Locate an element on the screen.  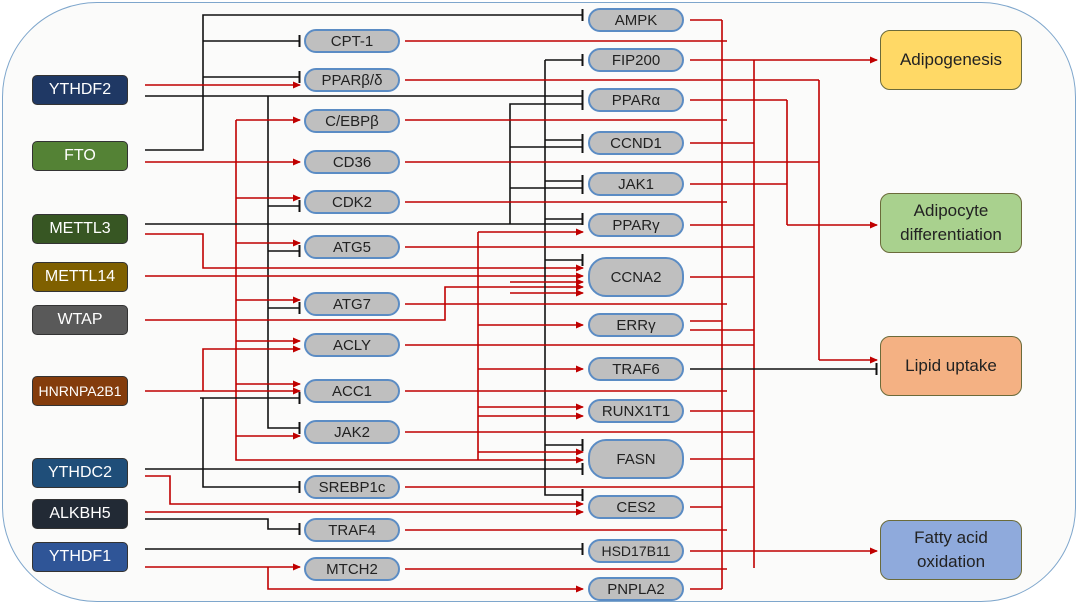
gene-err-gamma: ERRγ is located at coordinates (636, 325).